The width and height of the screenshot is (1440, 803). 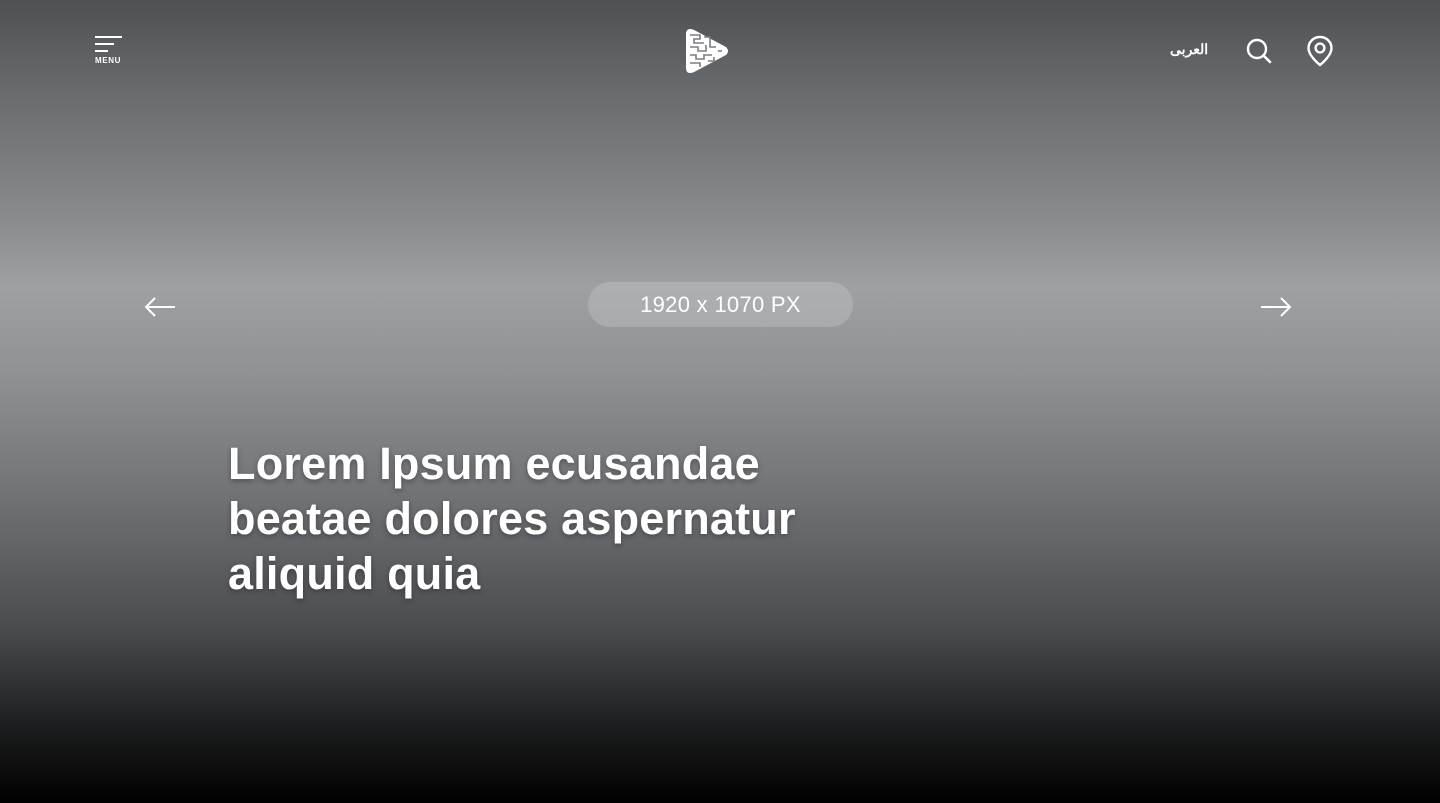 I want to click on search-icon, so click(x=1259, y=51).